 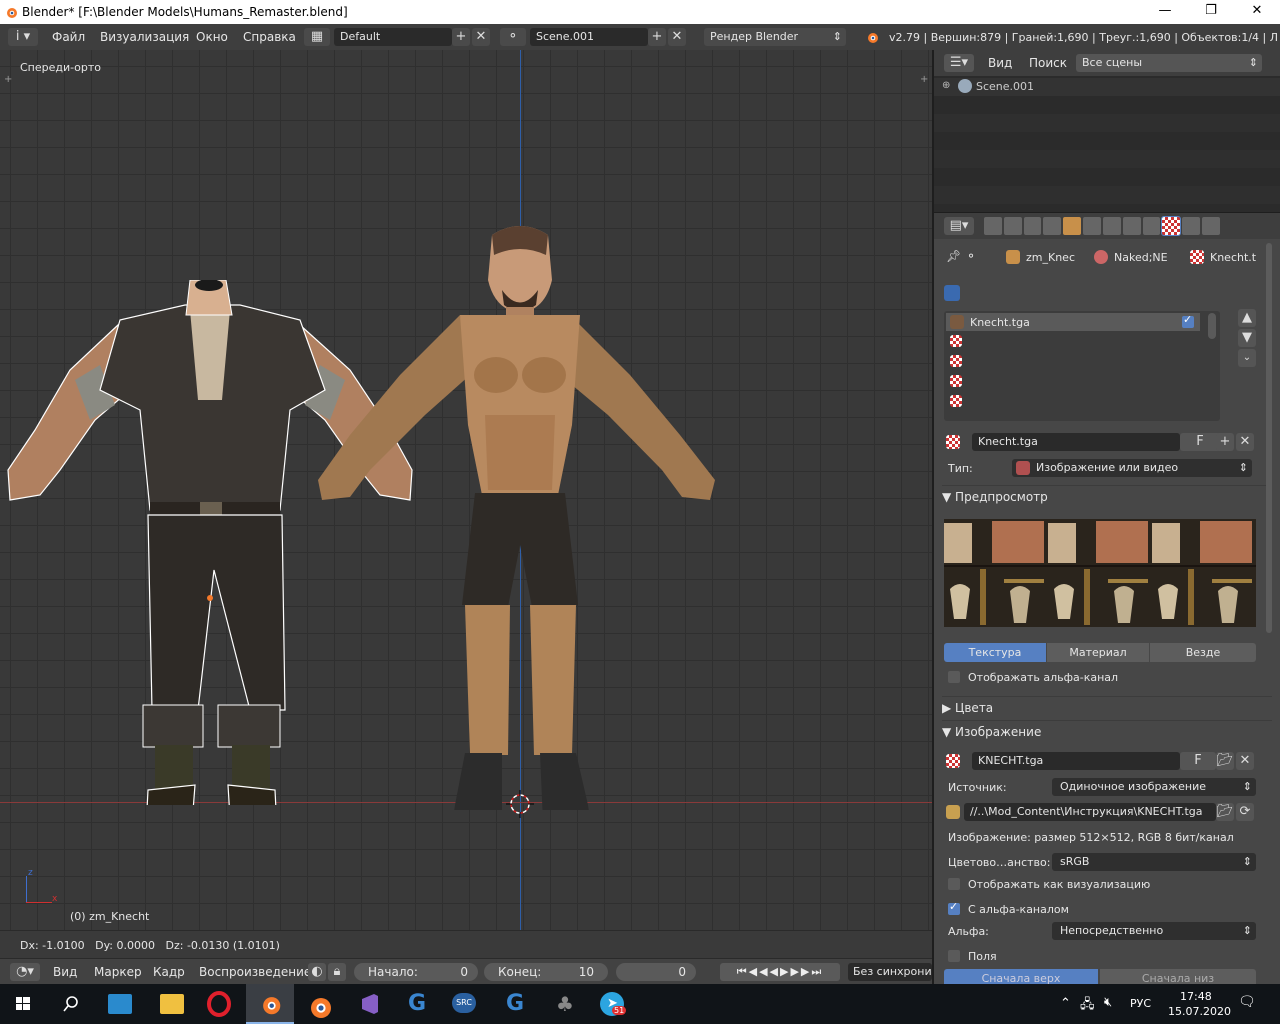 What do you see at coordinates (954, 884) in the screenshot?
I see `view-as-render-checkbox` at bounding box center [954, 884].